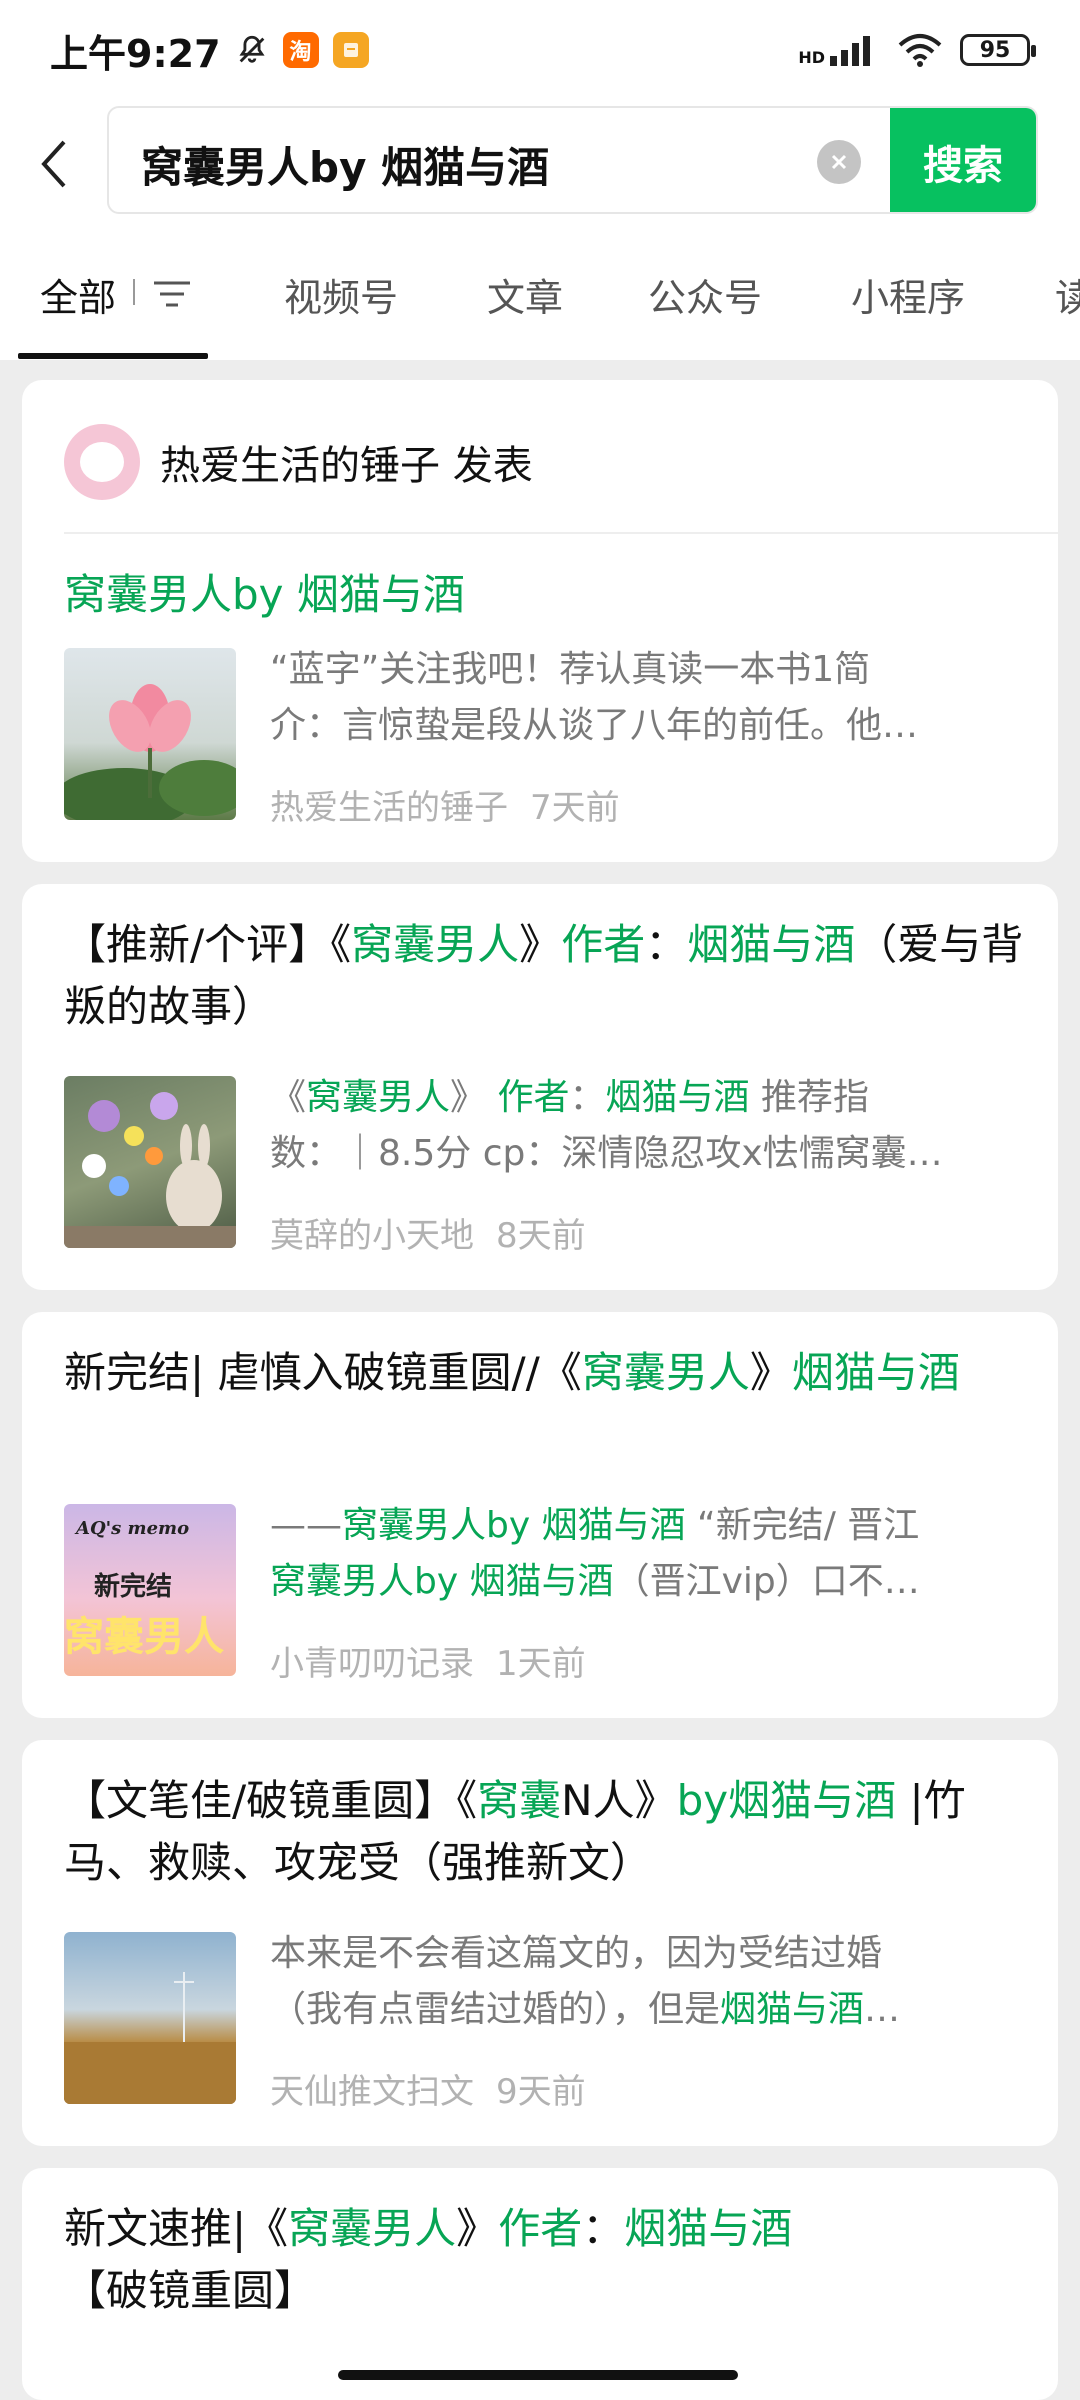  What do you see at coordinates (133, 1528) in the screenshot?
I see `thumb-caption-top: AQ's memo` at bounding box center [133, 1528].